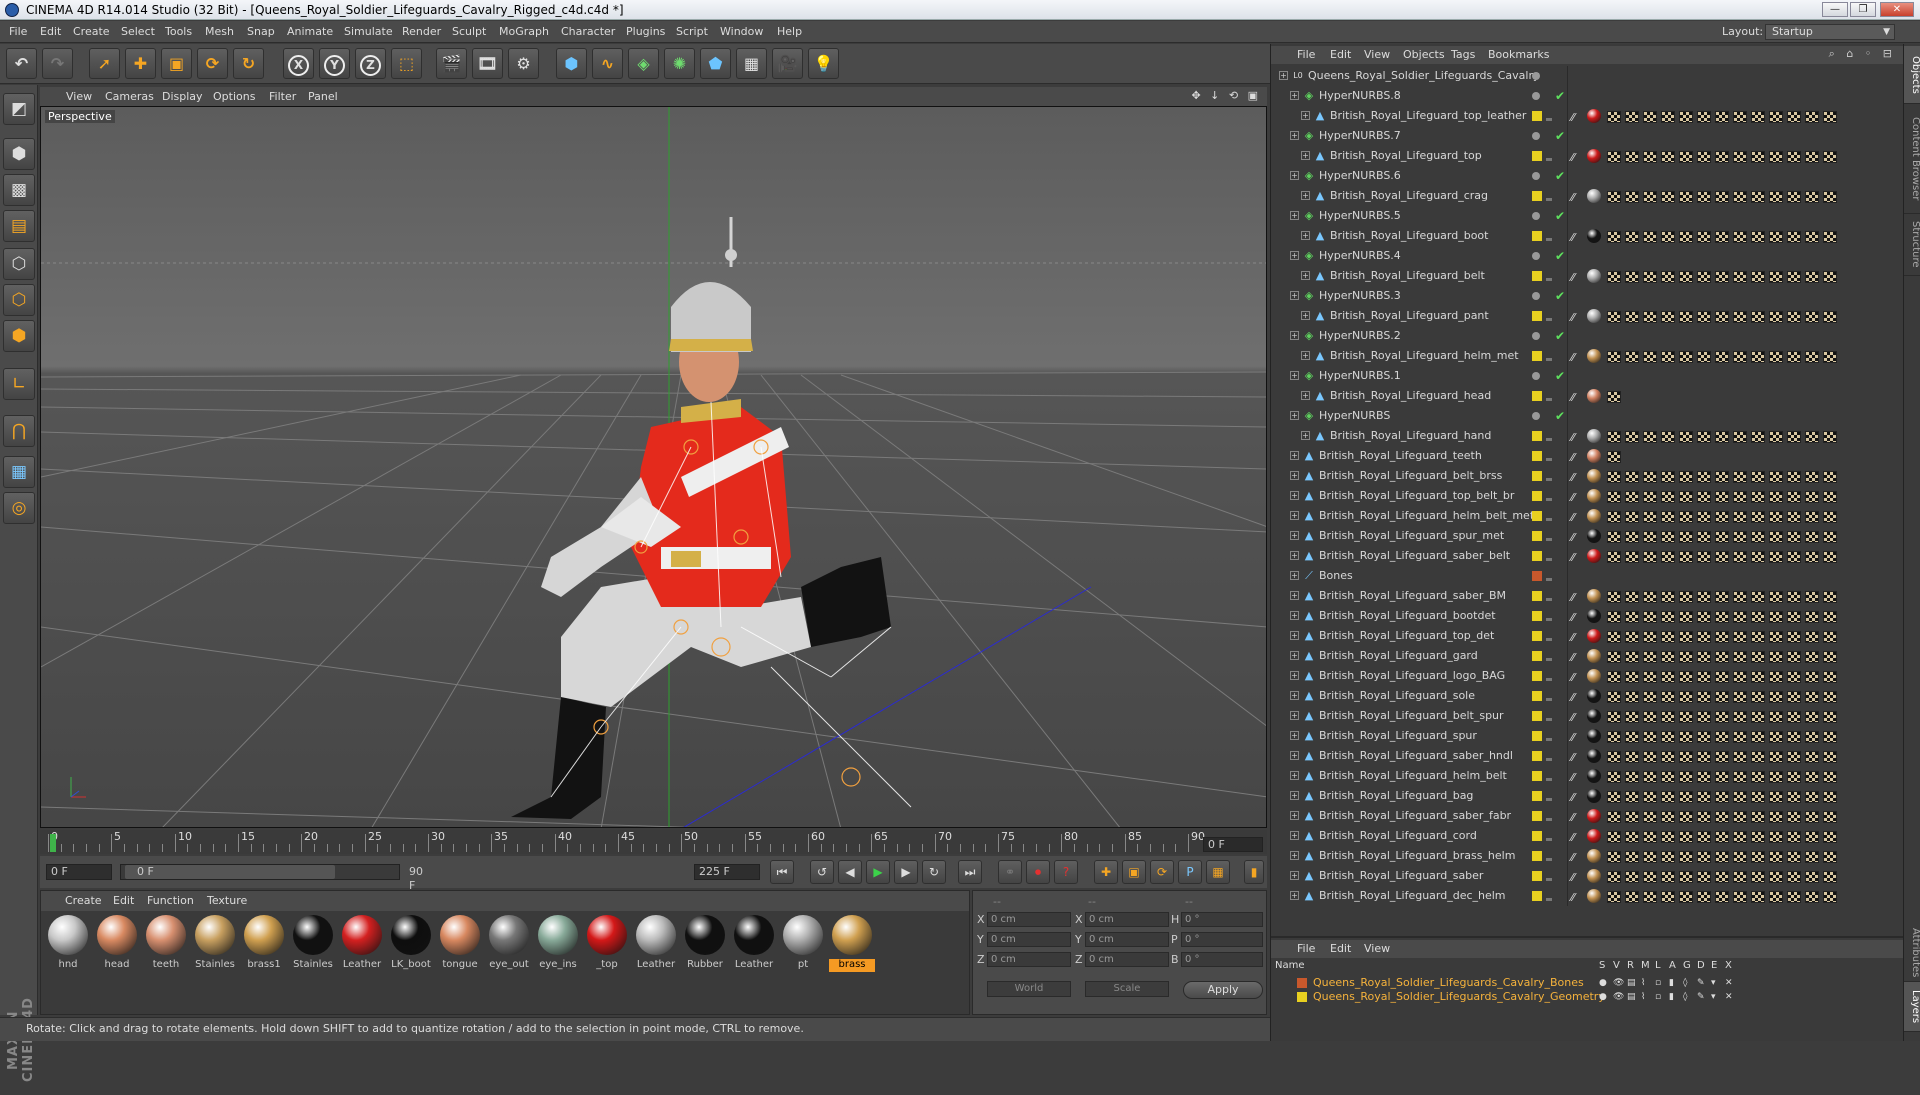  What do you see at coordinates (406, 63) in the screenshot?
I see `coordinate-system-button: ⬚` at bounding box center [406, 63].